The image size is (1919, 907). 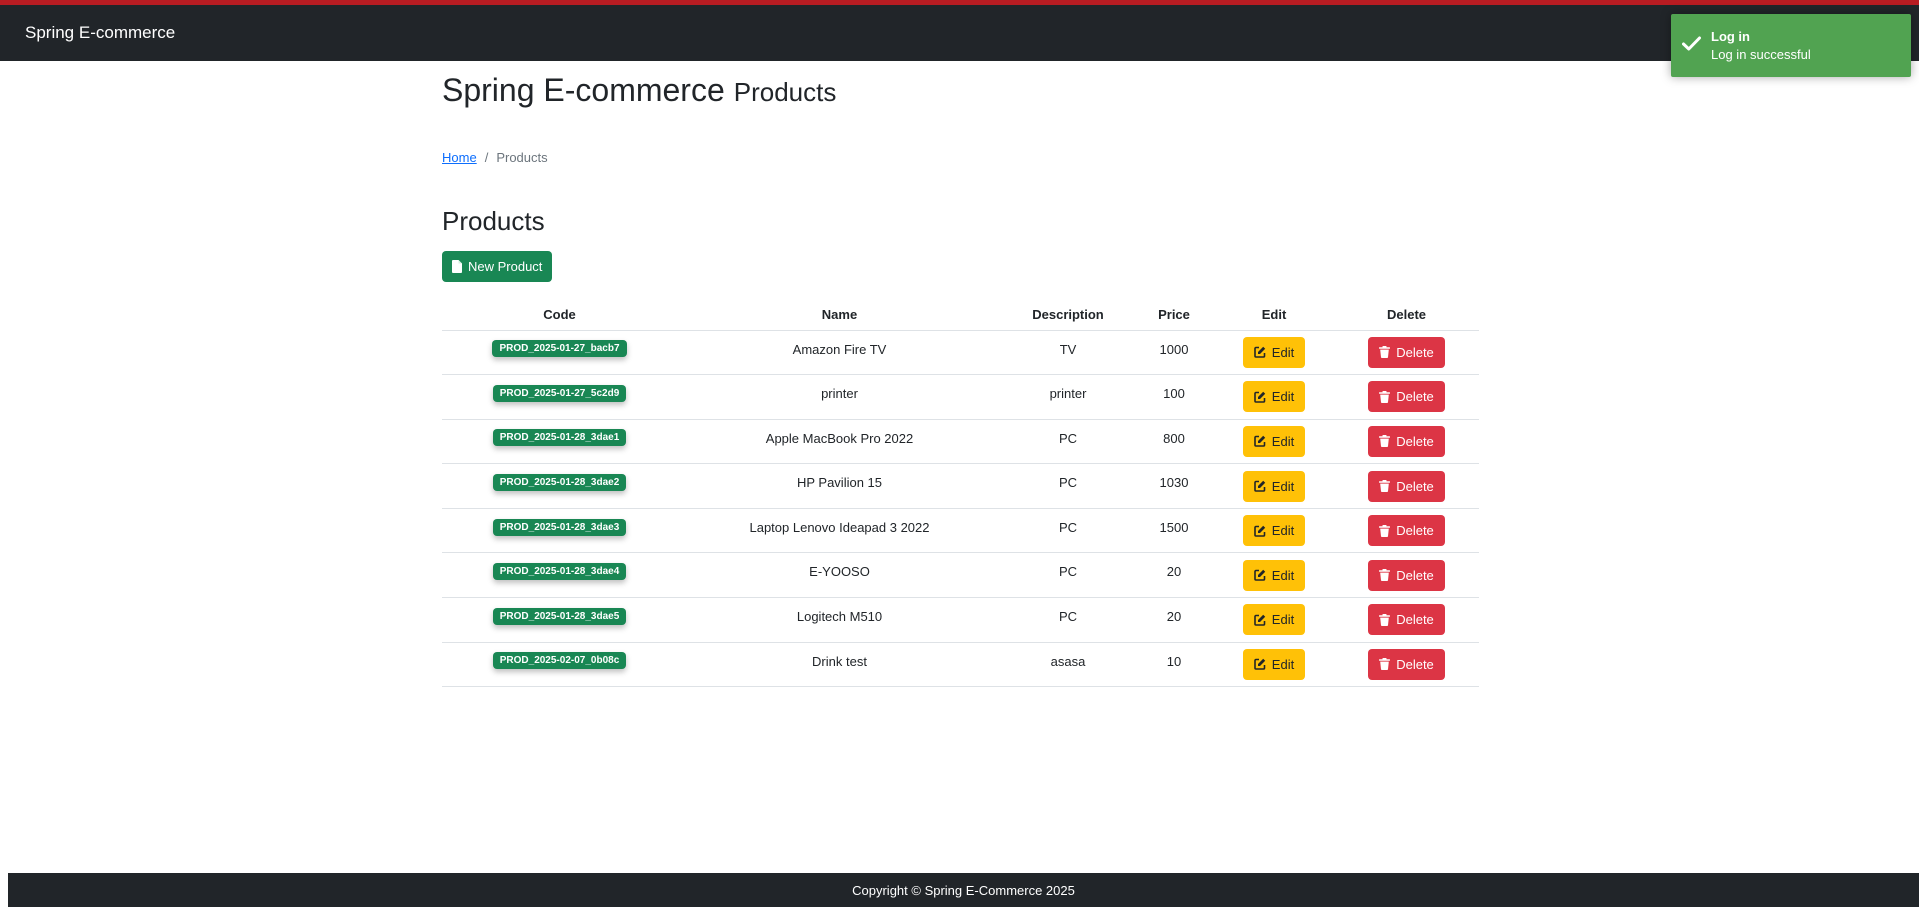 What do you see at coordinates (839, 353) in the screenshot?
I see `cell-name: Amazon Fire TV` at bounding box center [839, 353].